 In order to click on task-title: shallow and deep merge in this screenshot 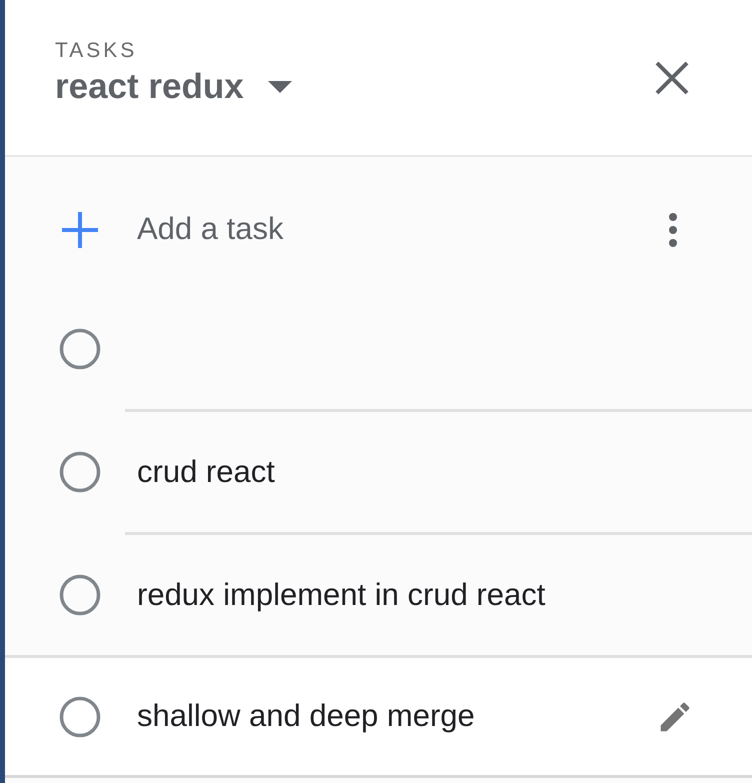, I will do `click(306, 716)`.